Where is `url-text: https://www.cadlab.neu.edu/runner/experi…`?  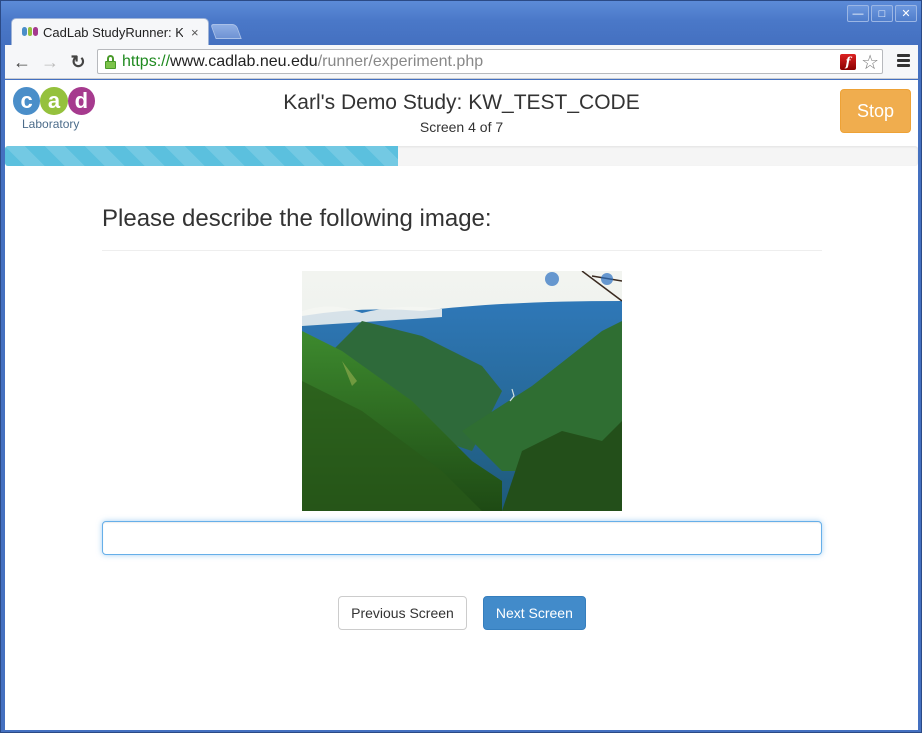
url-text: https://www.cadlab.neu.edu/runner/experi… is located at coordinates (303, 61).